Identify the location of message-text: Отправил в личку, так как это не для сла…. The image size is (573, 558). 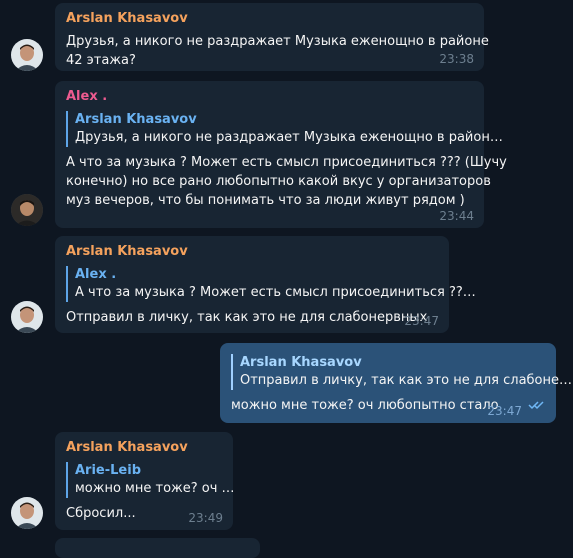
(247, 317).